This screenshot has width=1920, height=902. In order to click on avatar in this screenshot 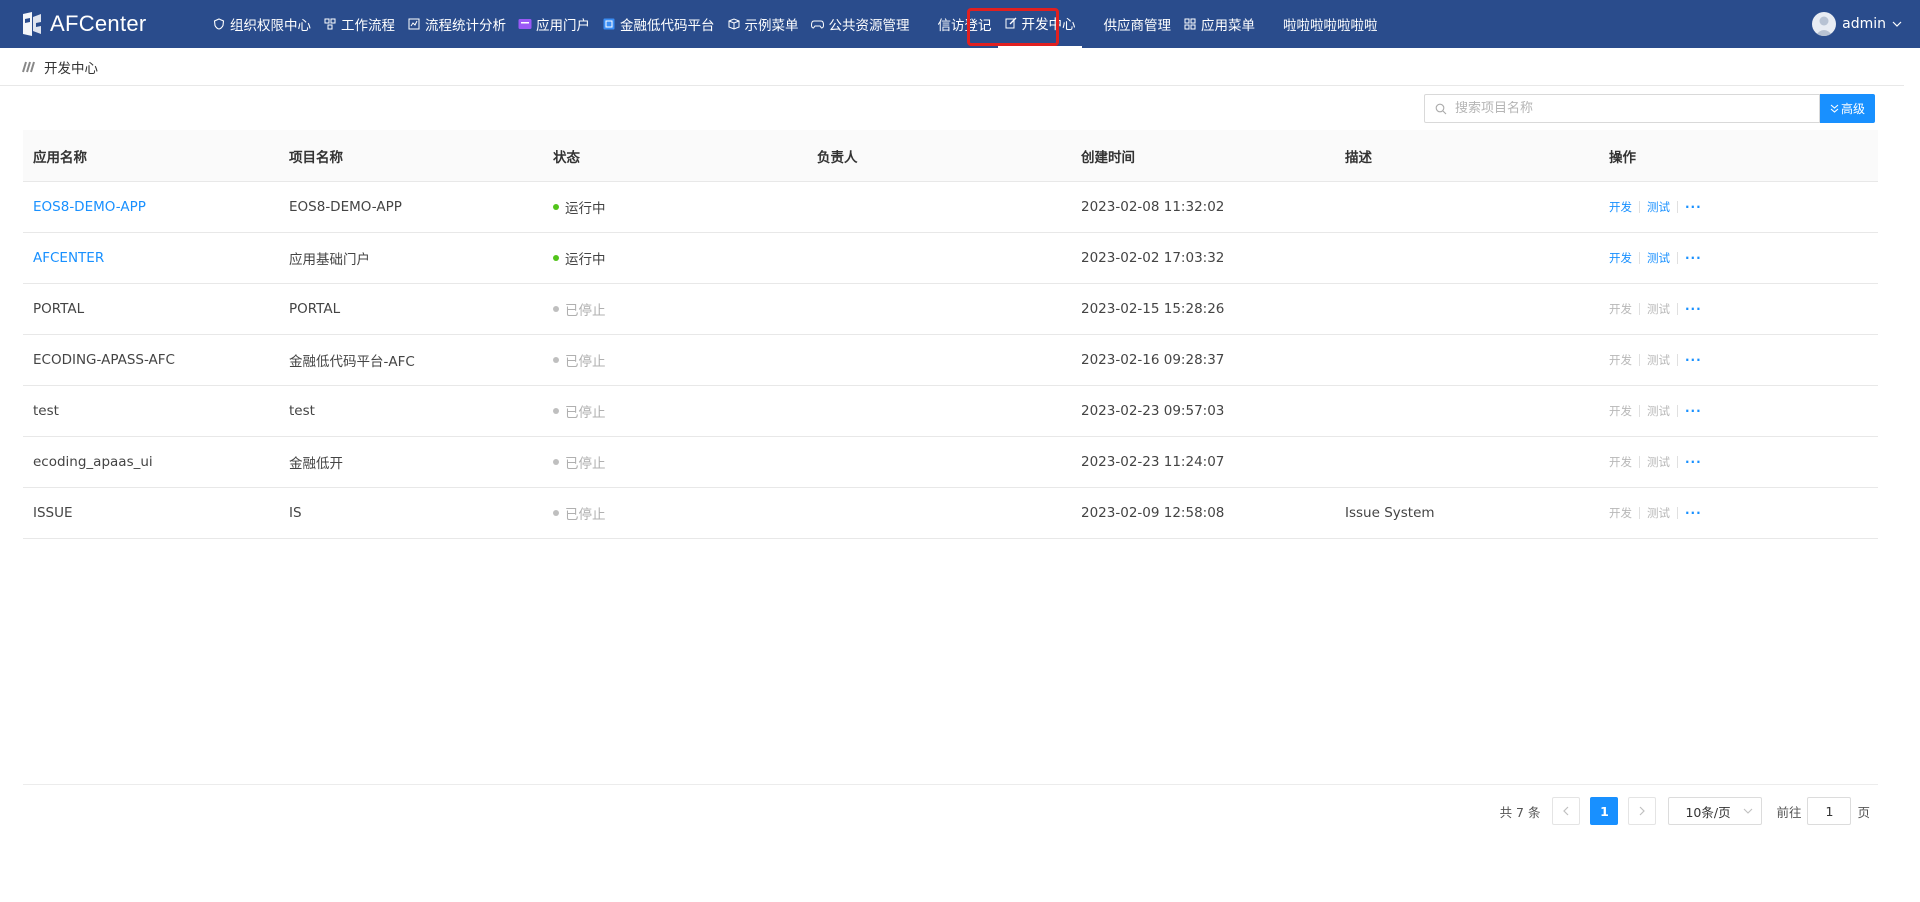, I will do `click(1824, 24)`.